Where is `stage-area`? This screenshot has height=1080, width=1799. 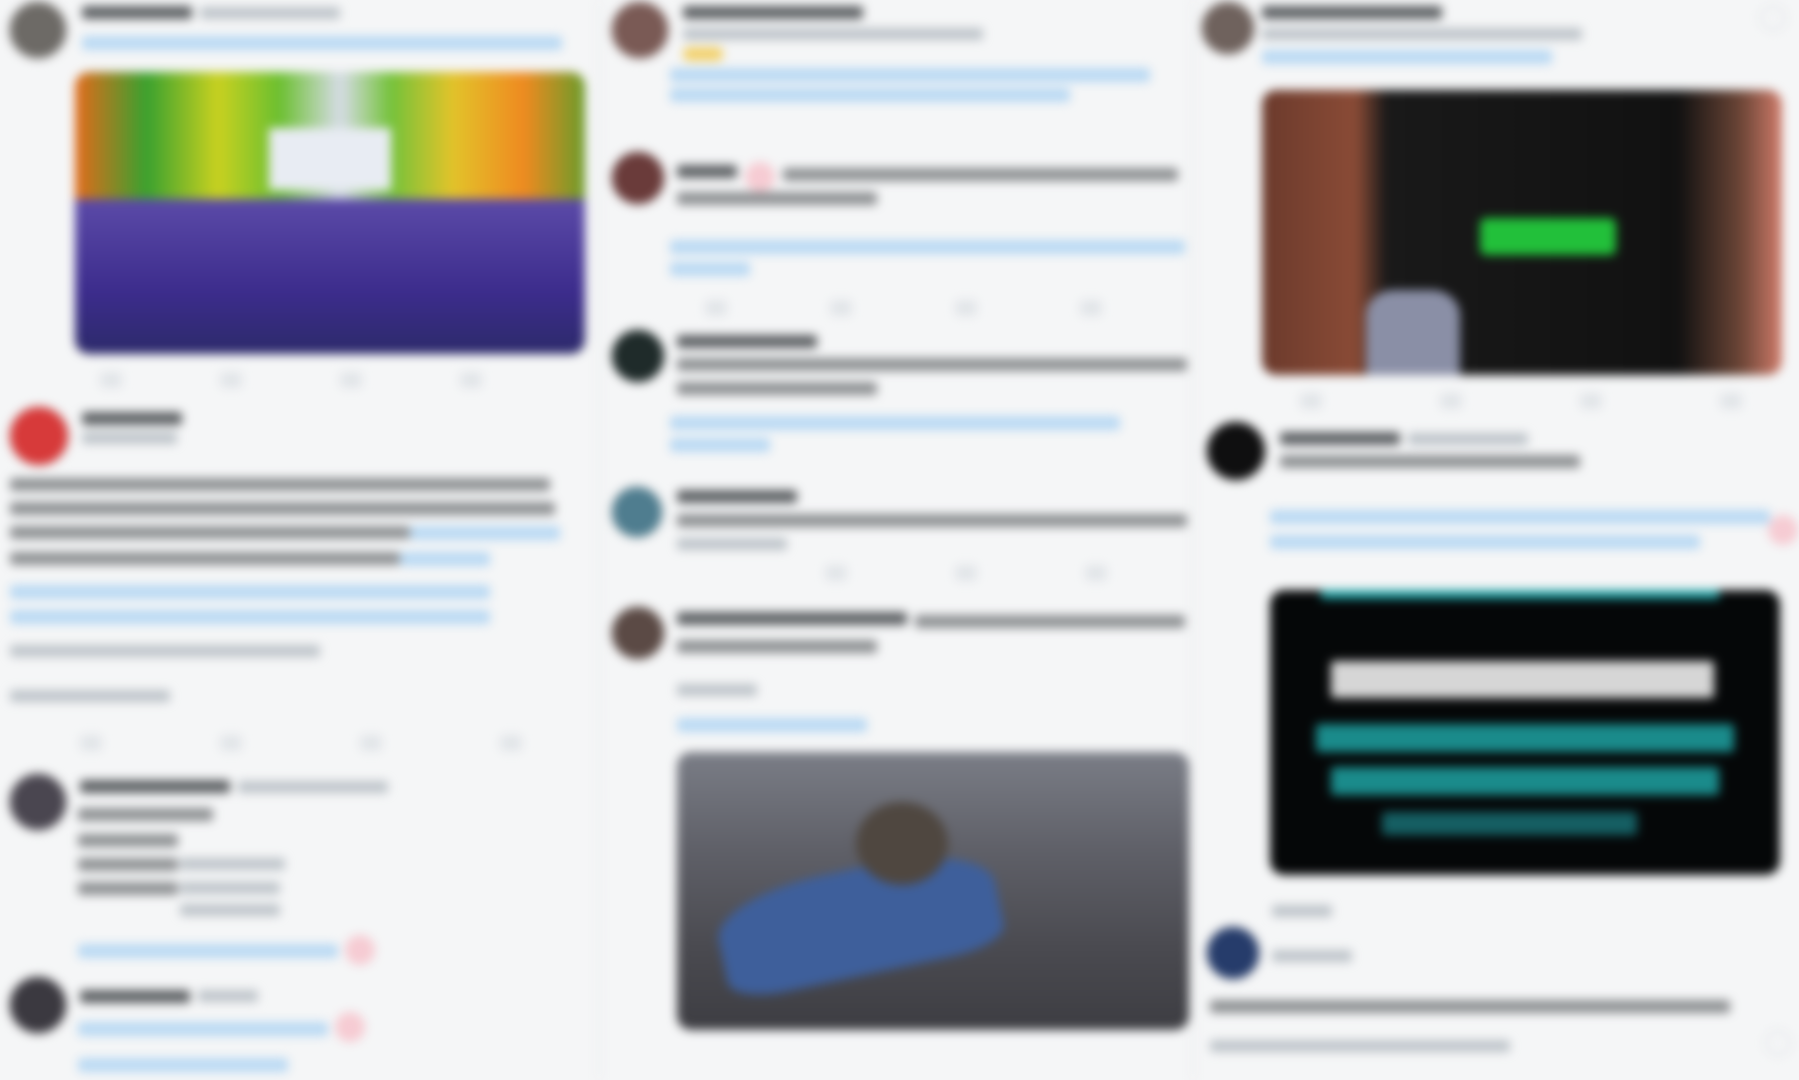
stage-area is located at coordinates (330, 159).